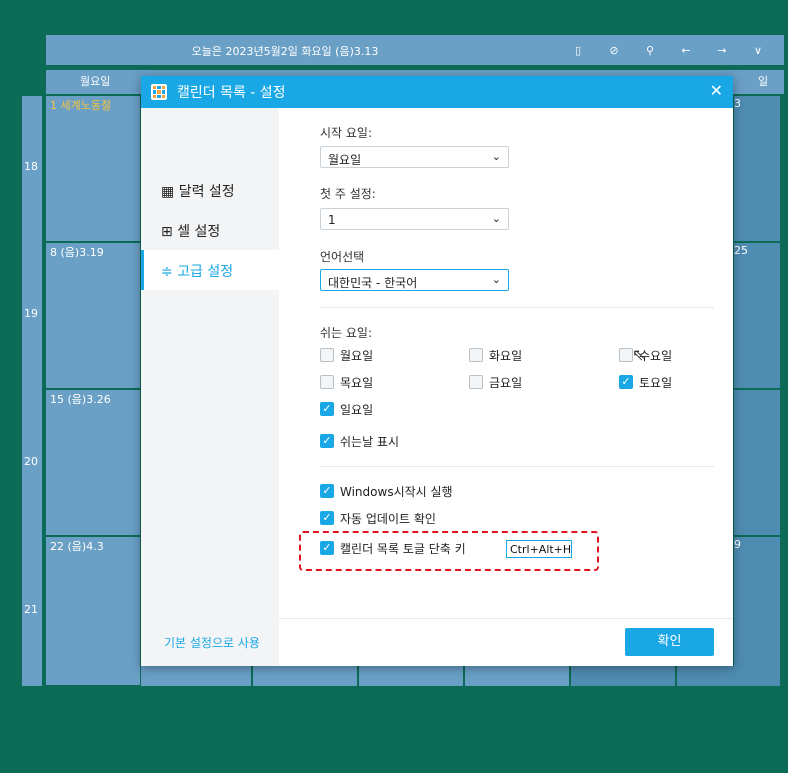  What do you see at coordinates (32, 391) in the screenshot?
I see `week-number-column: 18 19 20 21` at bounding box center [32, 391].